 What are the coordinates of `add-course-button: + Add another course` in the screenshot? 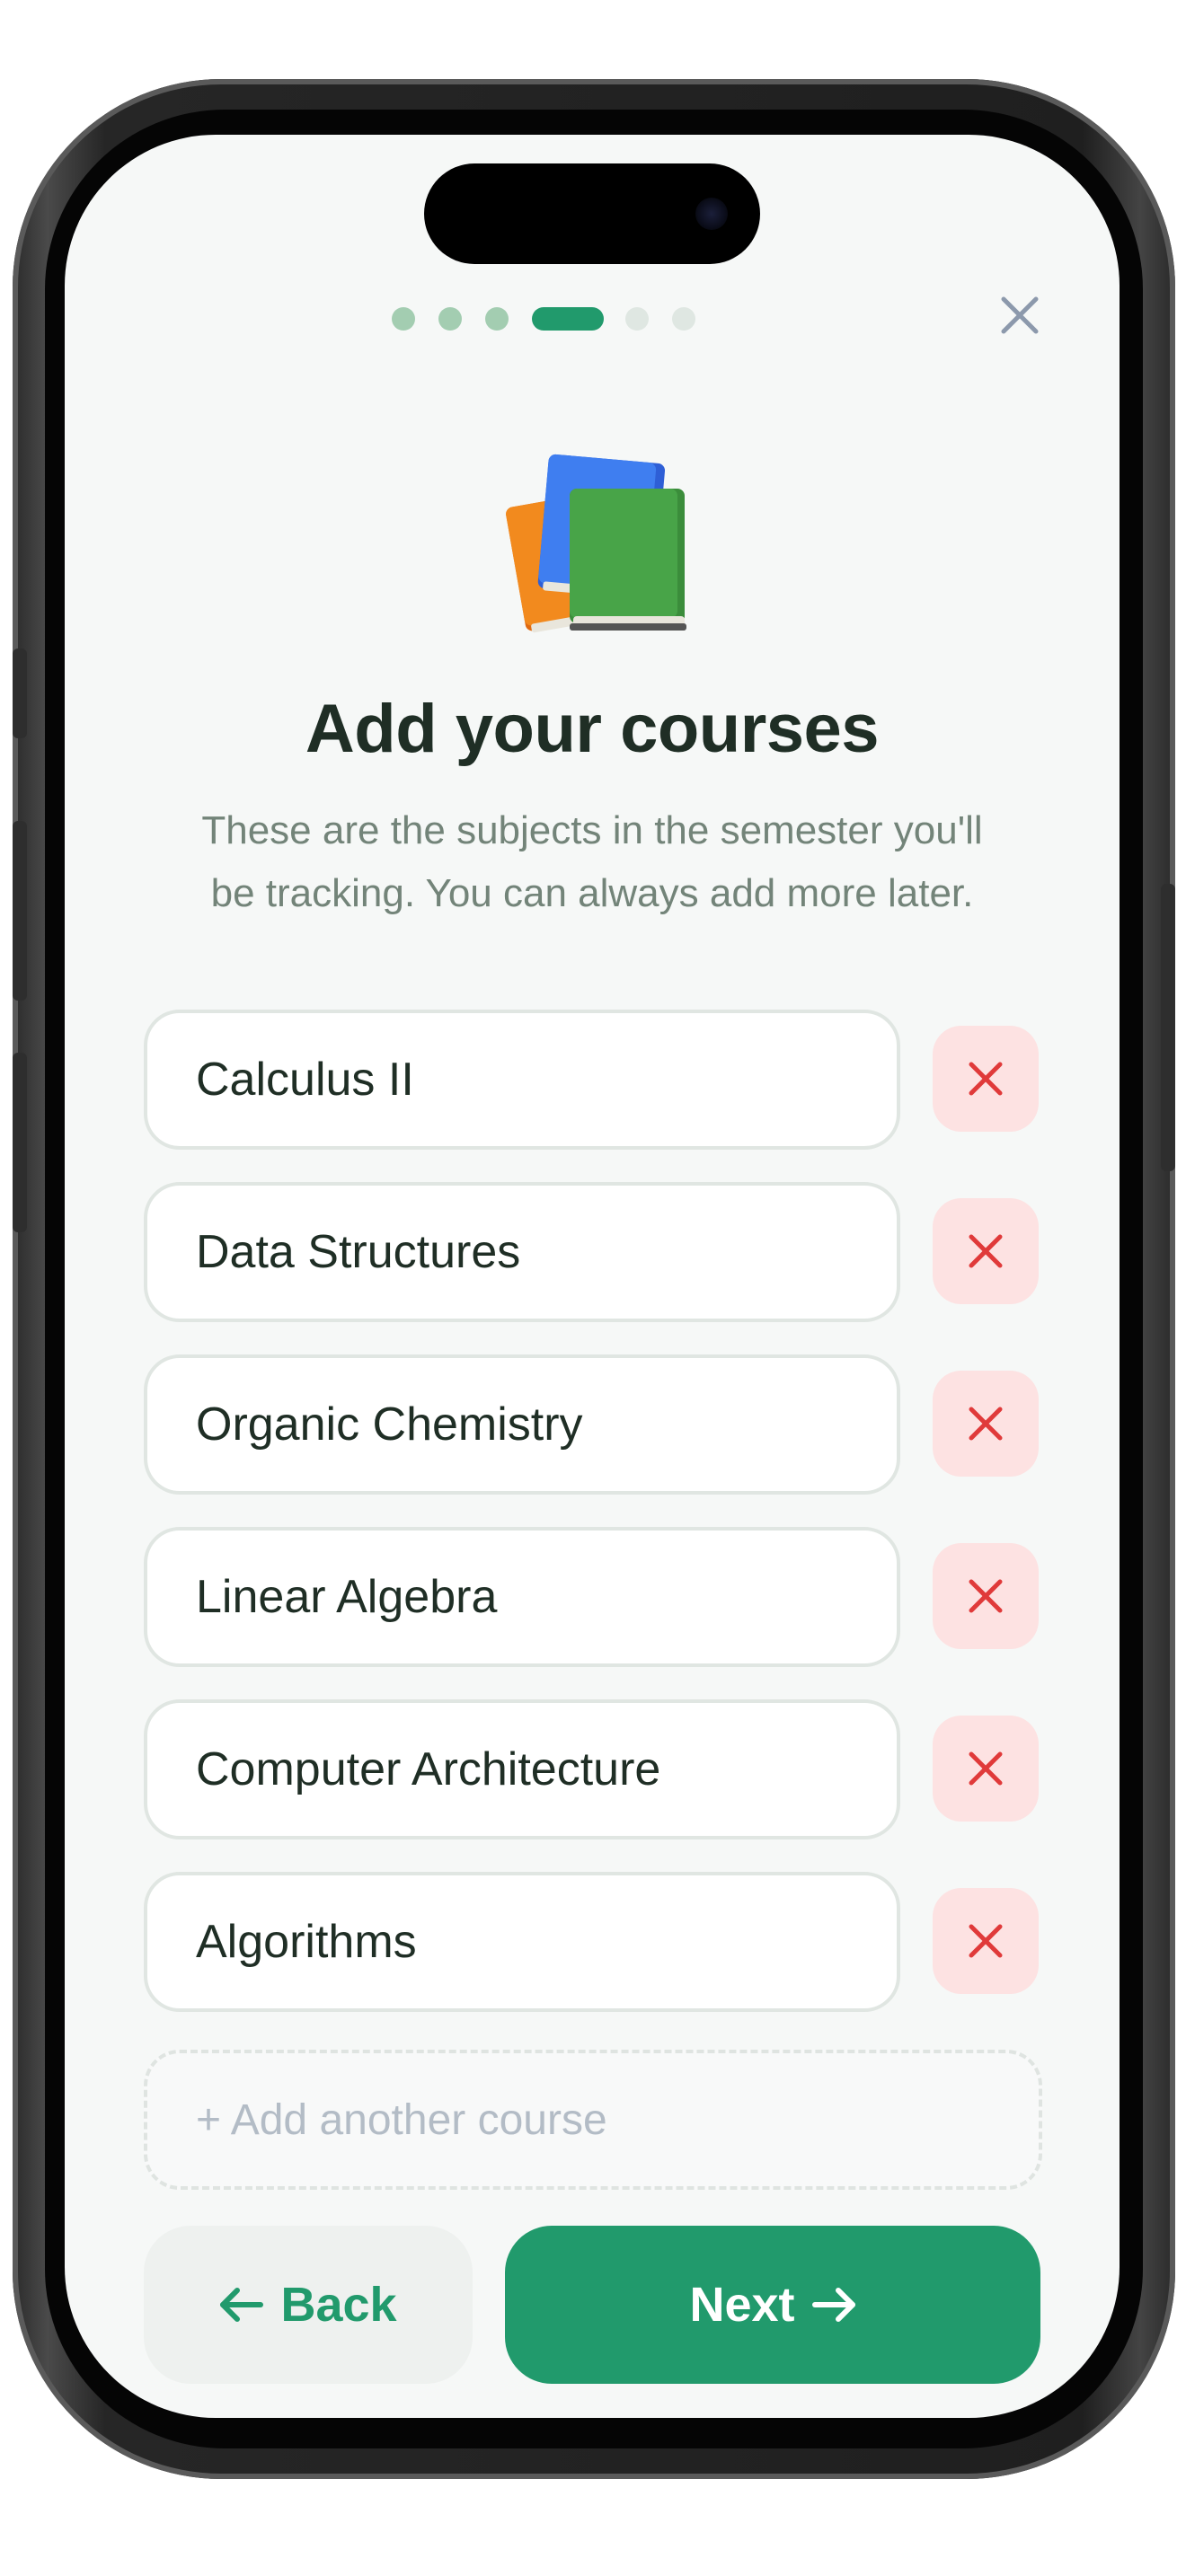 It's located at (593, 2120).